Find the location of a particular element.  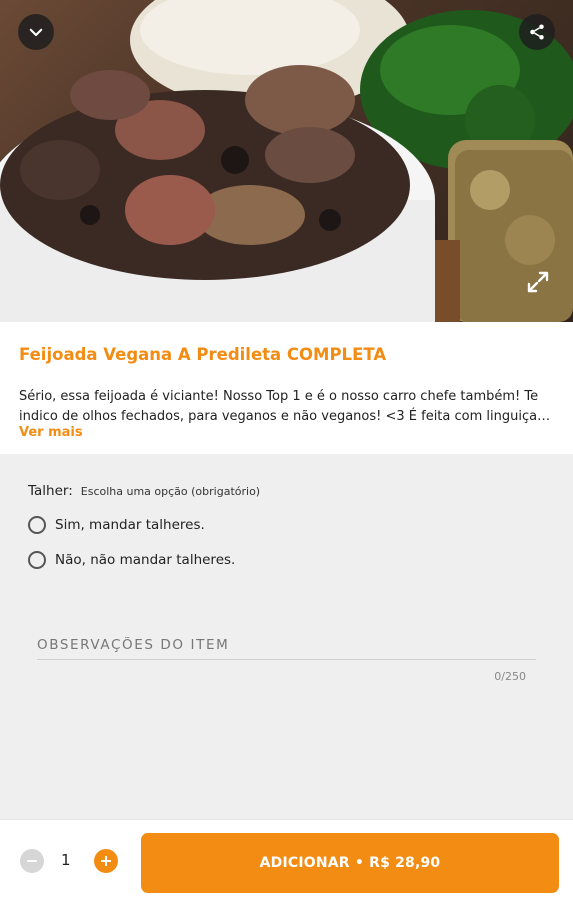

close-button is located at coordinates (36, 32).